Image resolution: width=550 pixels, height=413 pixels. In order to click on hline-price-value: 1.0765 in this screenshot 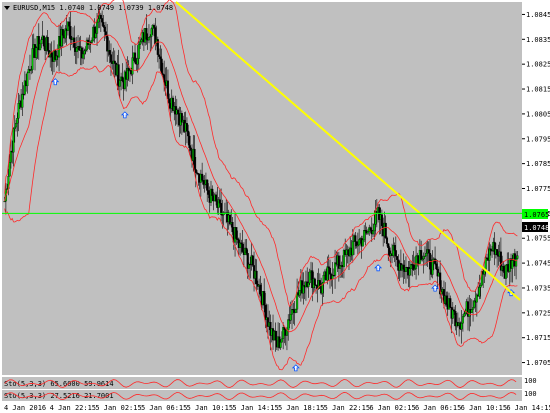, I will do `click(536, 215)`.